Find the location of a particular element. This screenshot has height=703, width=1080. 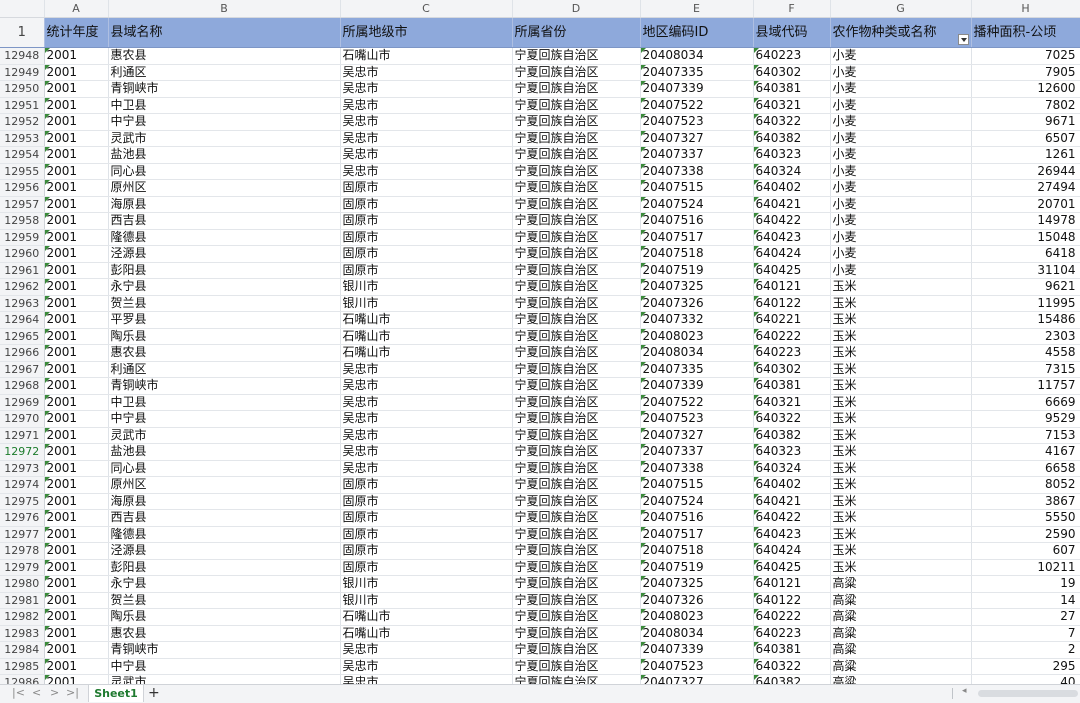

header-cell-county-name: 县域名称 is located at coordinates (224, 32).